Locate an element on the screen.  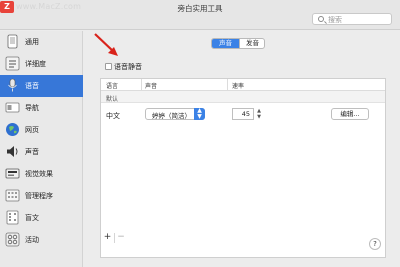
sidebar-item-label: 盲文 is located at coordinates (32, 218).